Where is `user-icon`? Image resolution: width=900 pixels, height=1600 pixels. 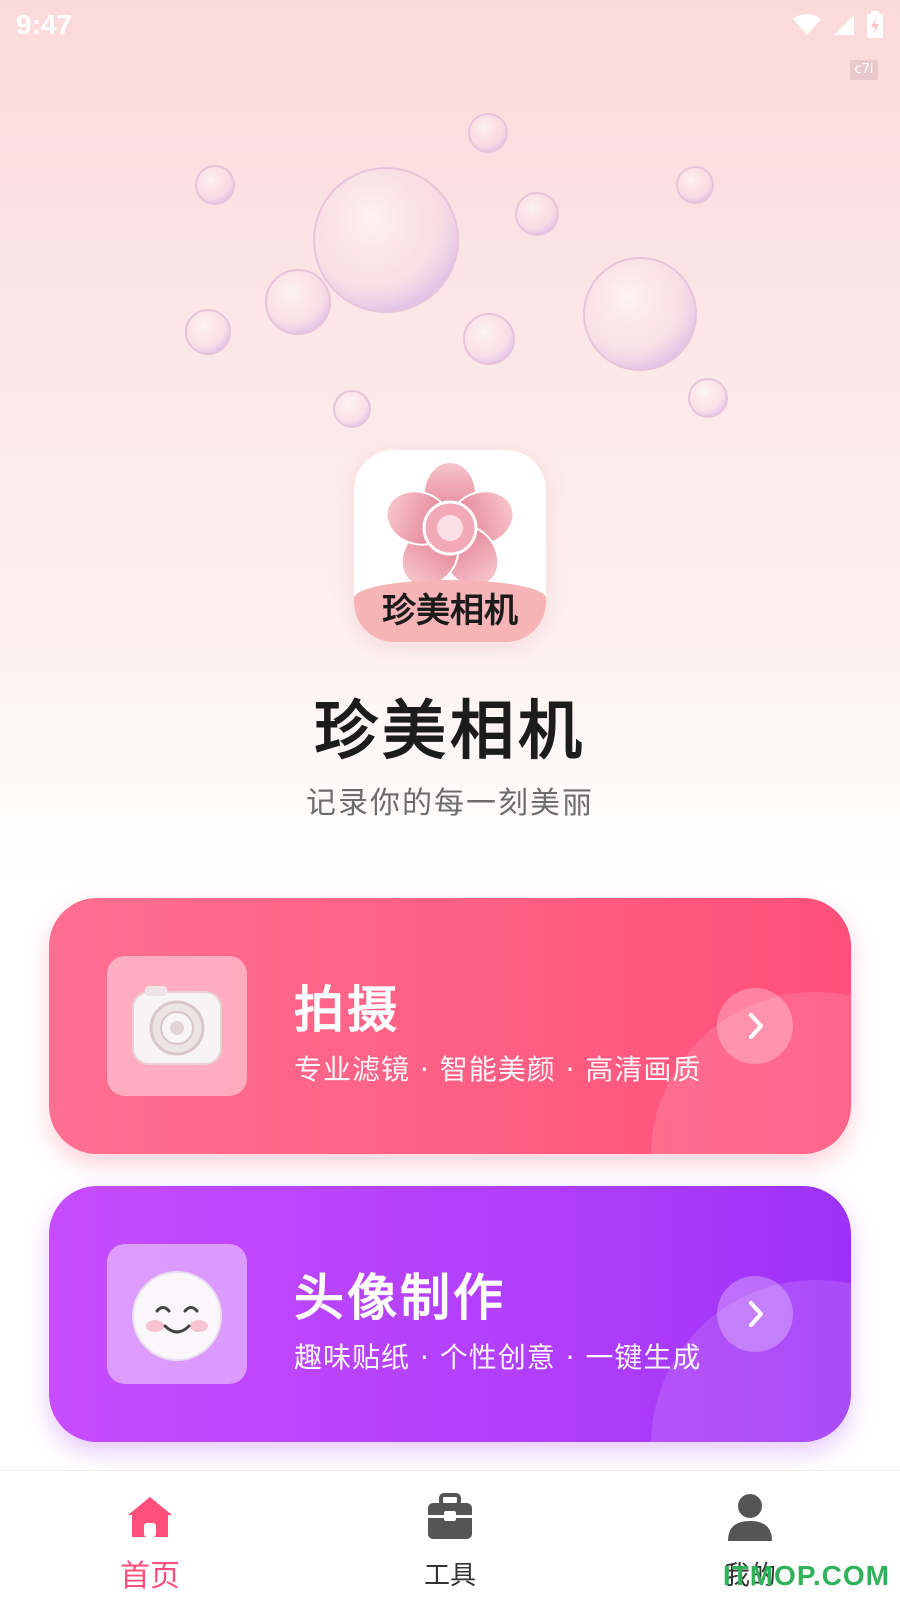
user-icon is located at coordinates (750, 1517).